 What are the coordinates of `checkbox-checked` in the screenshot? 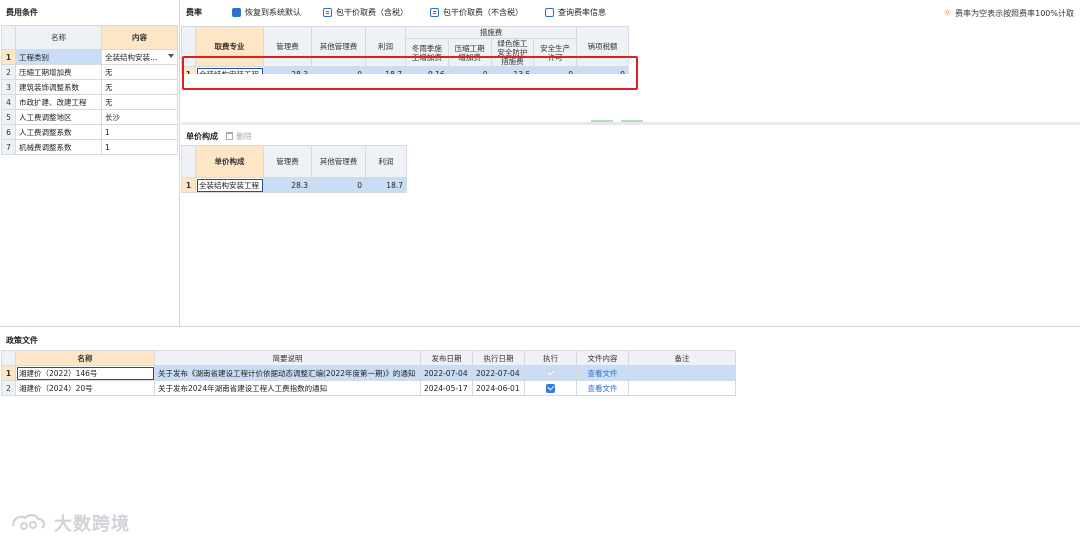 It's located at (550, 388).